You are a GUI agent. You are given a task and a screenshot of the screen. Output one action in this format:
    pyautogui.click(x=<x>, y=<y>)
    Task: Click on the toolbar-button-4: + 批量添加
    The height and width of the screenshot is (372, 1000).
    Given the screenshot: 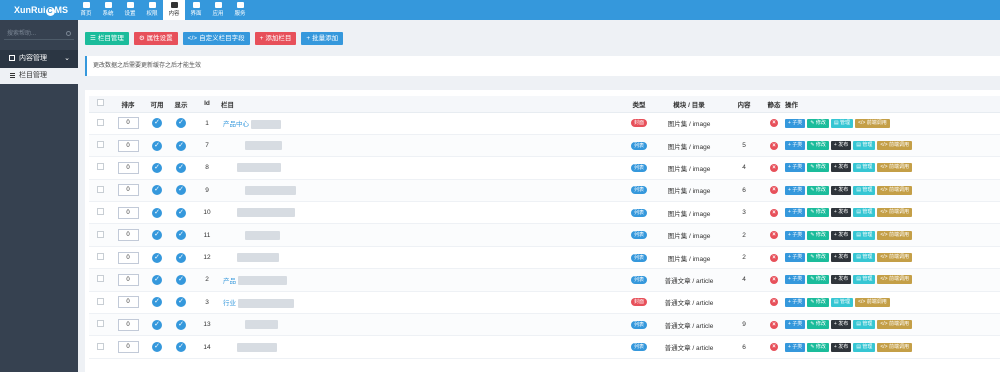 What is the action you would take?
    pyautogui.click(x=322, y=38)
    